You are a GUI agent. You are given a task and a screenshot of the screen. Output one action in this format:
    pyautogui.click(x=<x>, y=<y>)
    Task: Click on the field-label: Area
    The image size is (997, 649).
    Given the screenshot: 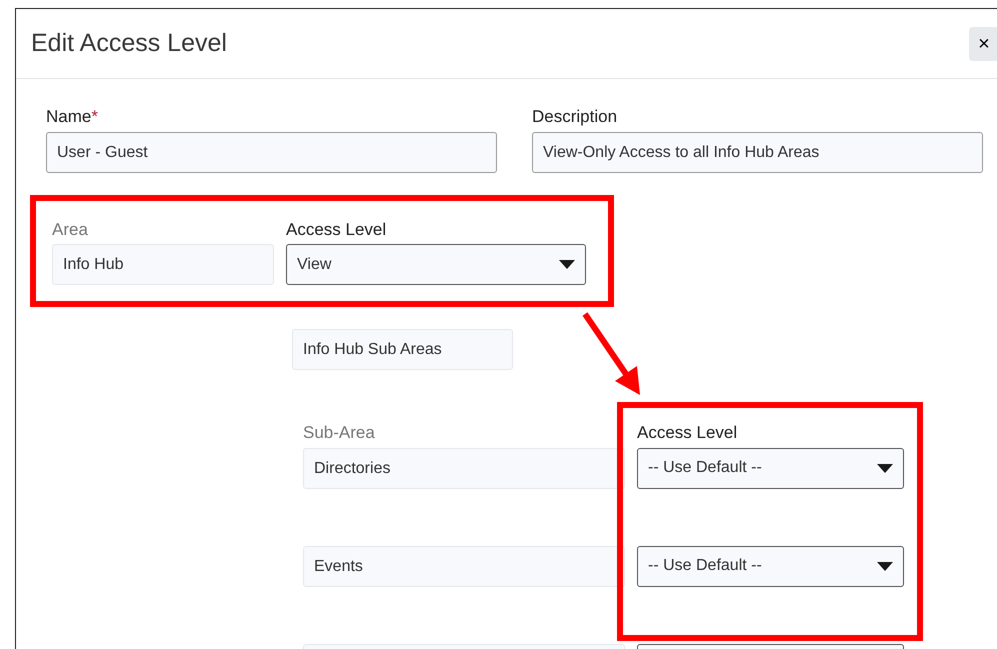 What is the action you would take?
    pyautogui.click(x=70, y=229)
    